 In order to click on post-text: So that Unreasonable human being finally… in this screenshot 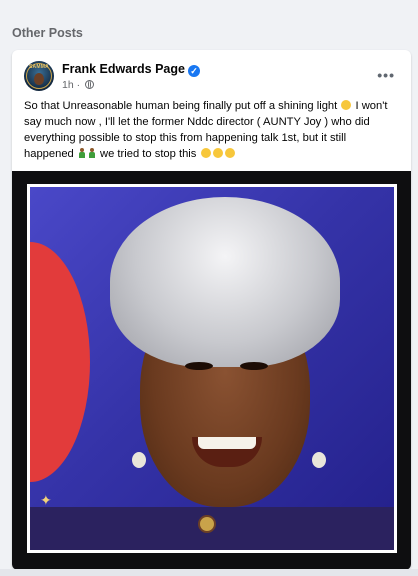, I will do `click(210, 130)`.